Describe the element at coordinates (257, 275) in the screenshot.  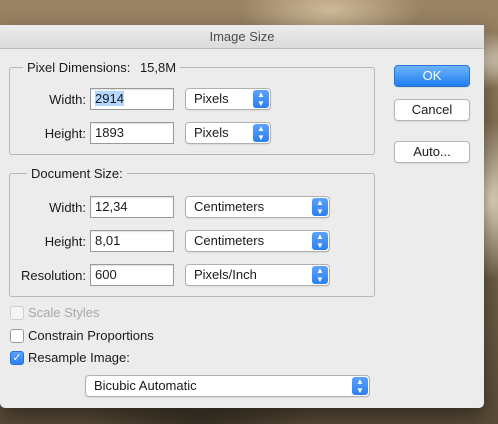
I see `resolution-unit-select: Pixels/Inch ▲ ▼` at that location.